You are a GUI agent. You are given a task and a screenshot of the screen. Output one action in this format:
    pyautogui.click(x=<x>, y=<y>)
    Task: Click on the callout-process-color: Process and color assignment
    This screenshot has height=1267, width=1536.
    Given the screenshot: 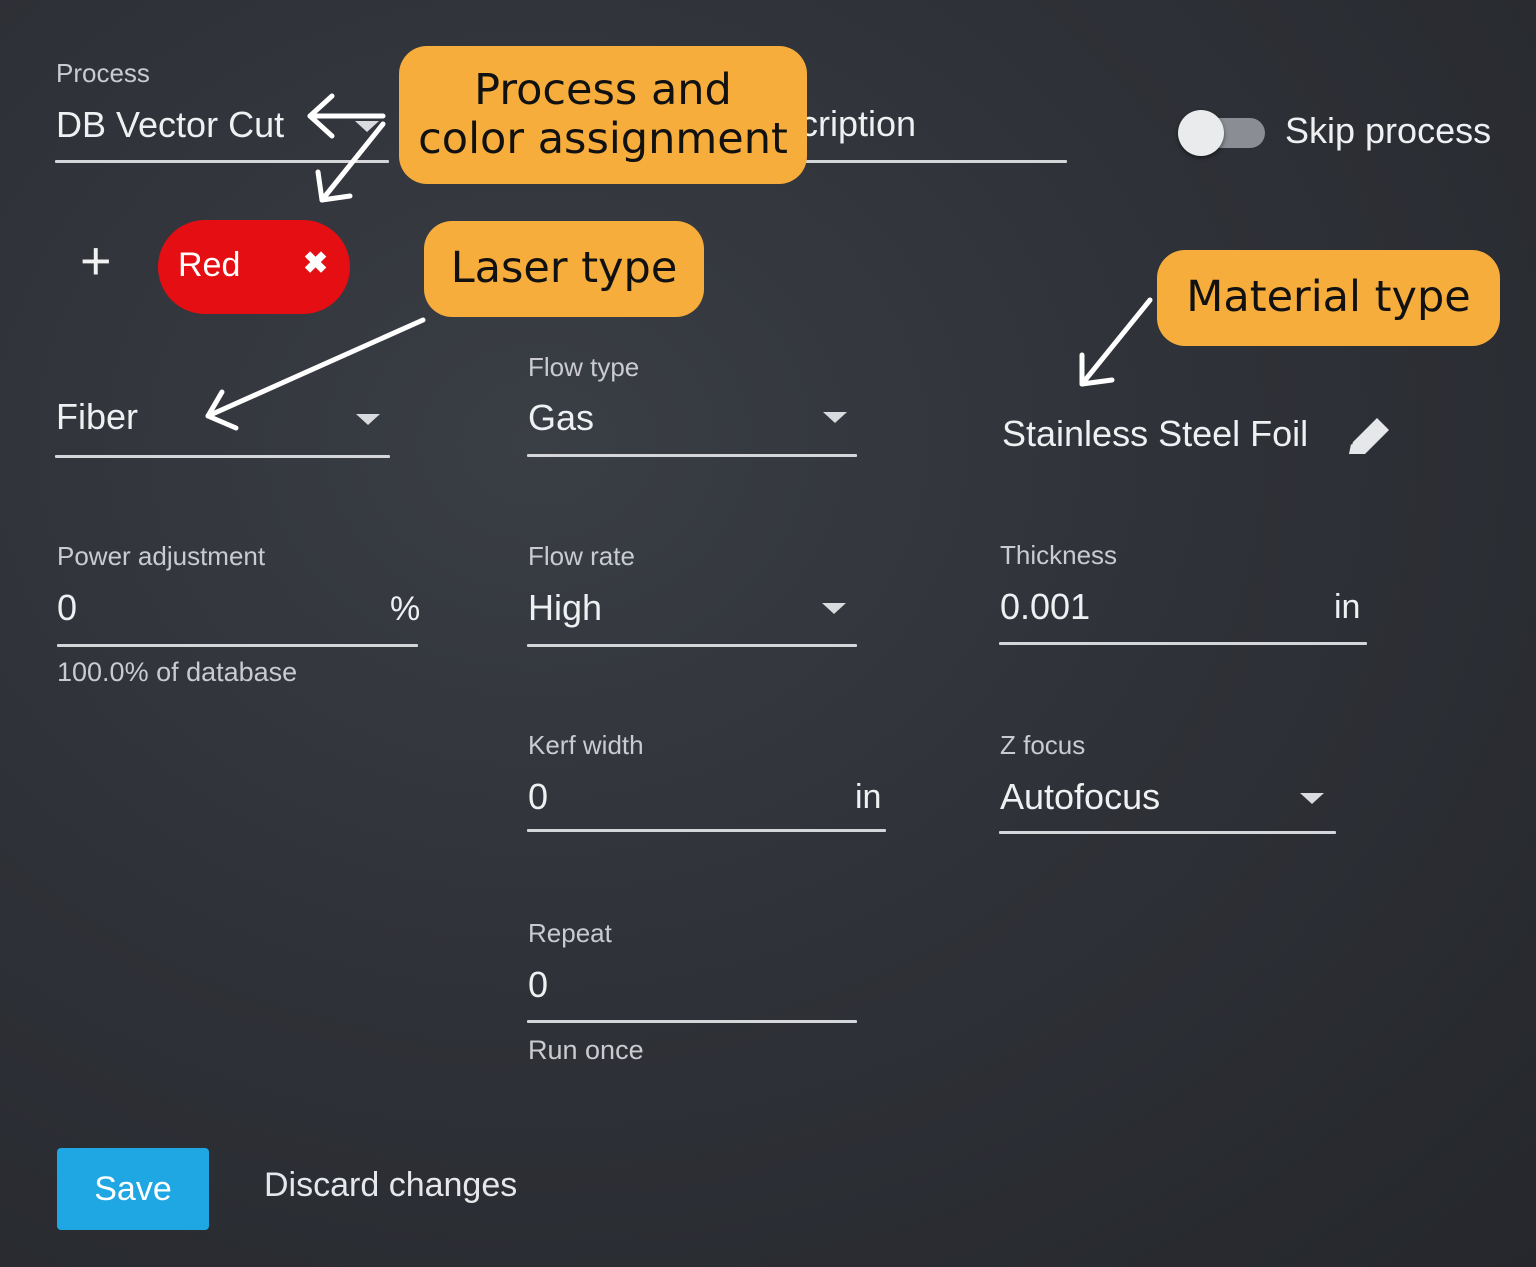 What is the action you would take?
    pyautogui.click(x=603, y=115)
    